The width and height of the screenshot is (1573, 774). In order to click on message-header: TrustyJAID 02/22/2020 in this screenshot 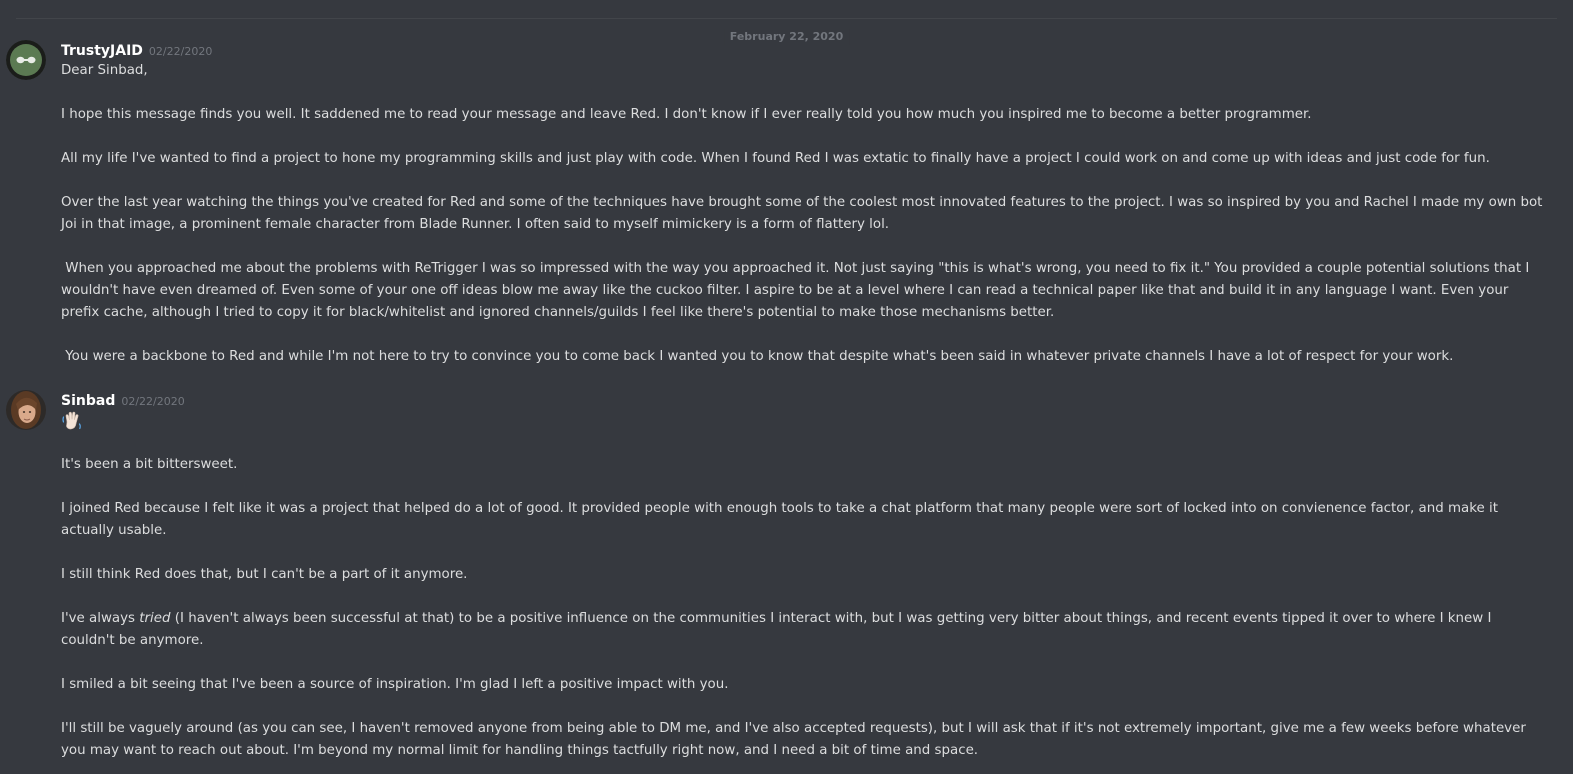, I will do `click(136, 50)`.